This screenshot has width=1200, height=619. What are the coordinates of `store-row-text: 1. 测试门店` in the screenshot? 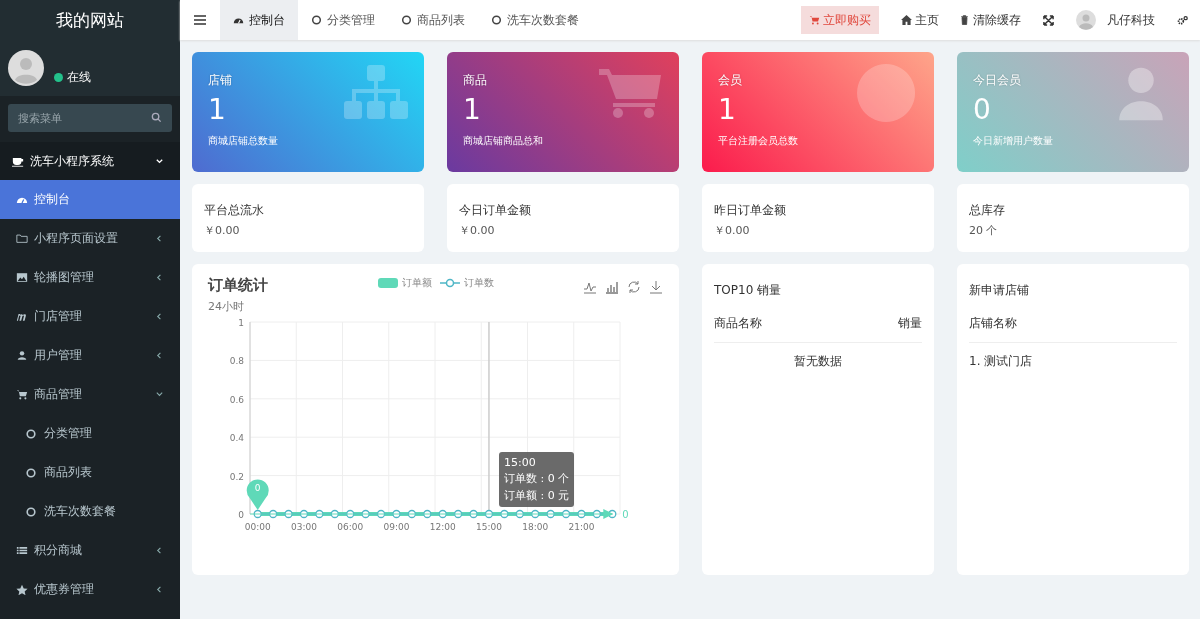 It's located at (1001, 361).